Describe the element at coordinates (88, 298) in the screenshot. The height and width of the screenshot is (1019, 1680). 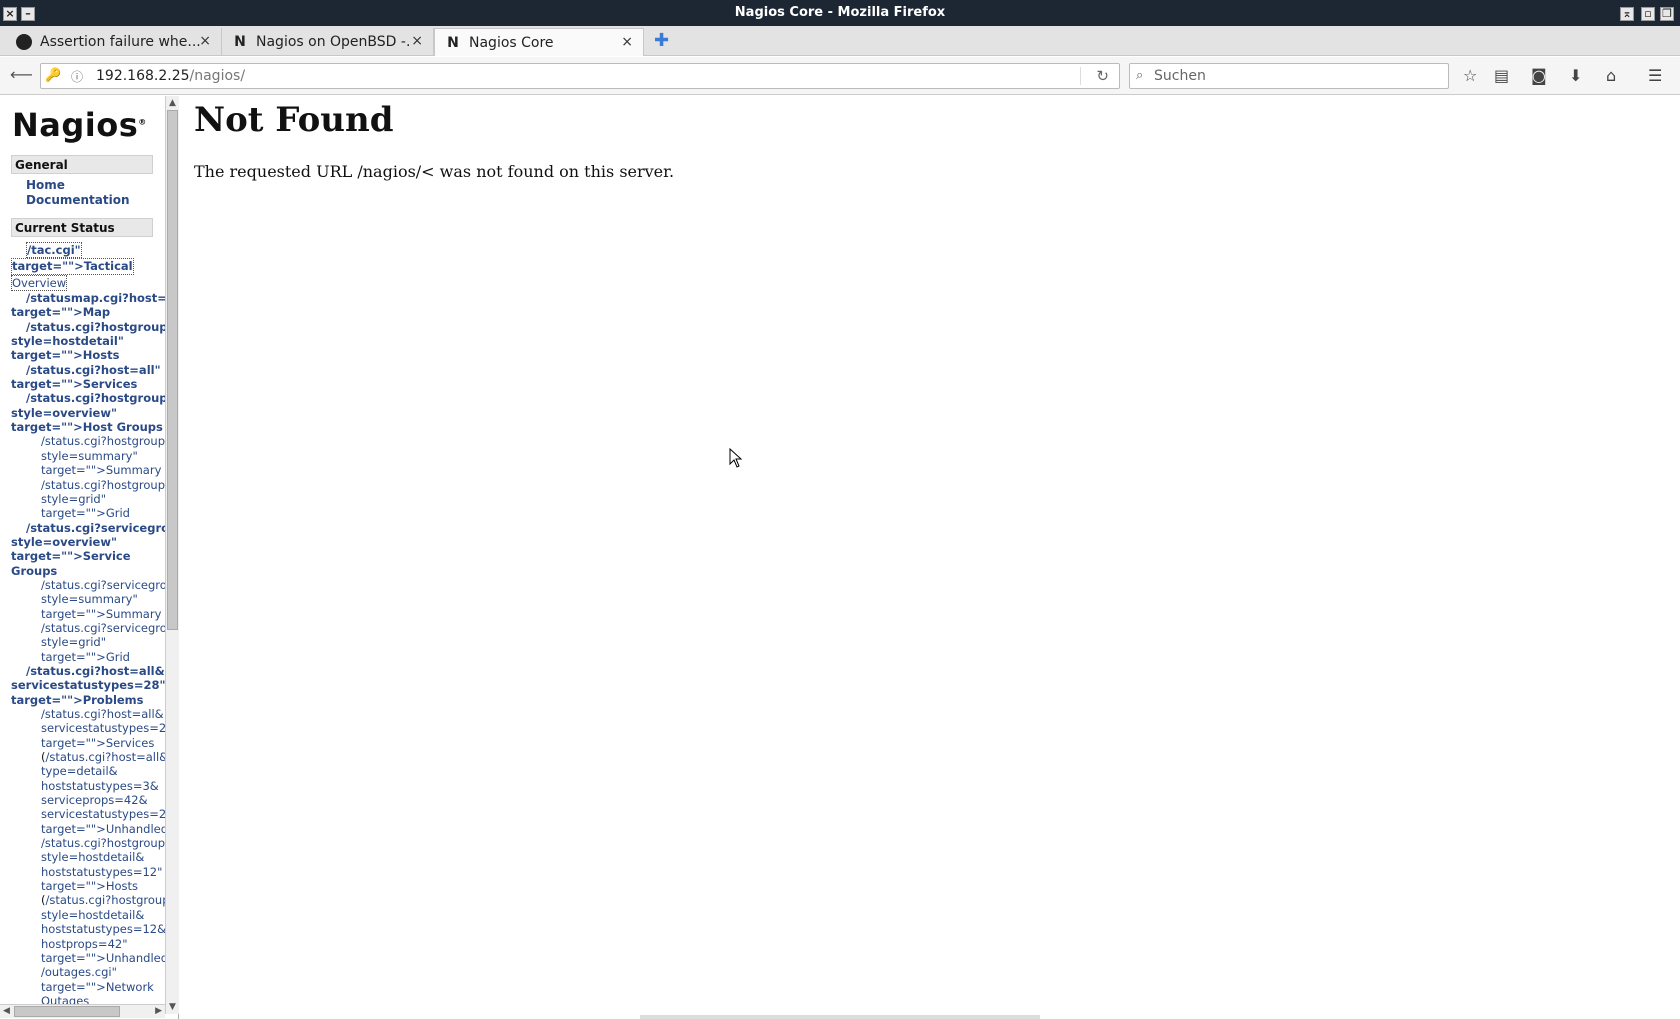
I see `map-link: /statusmap.cgi?host=all"` at that location.